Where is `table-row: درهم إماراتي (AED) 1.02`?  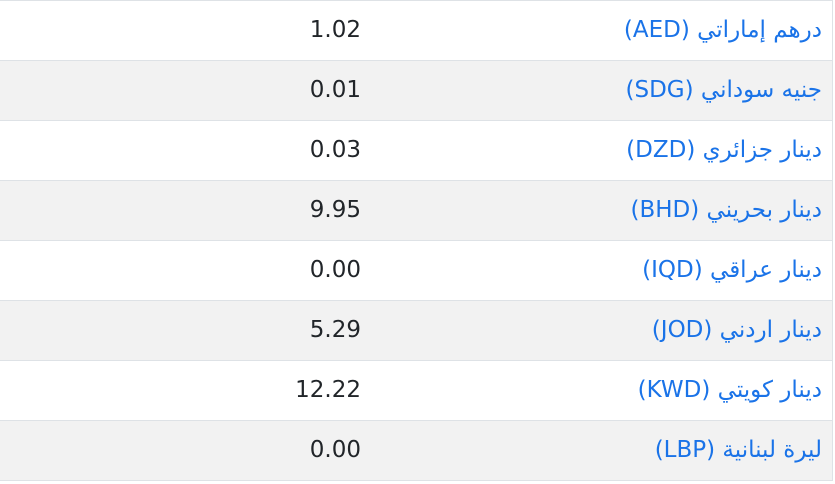
table-row: درهم إماراتي (AED) 1.02 is located at coordinates (416, 31).